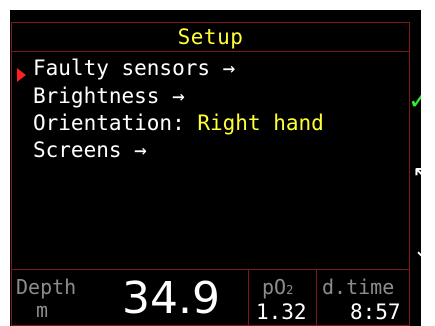  Describe the element at coordinates (260, 123) in the screenshot. I see `menu-item-value: Right hand` at that location.